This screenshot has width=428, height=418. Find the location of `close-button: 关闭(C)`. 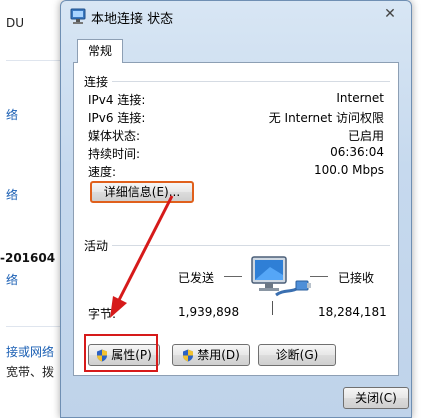

close-button: 关闭(C) is located at coordinates (376, 398).